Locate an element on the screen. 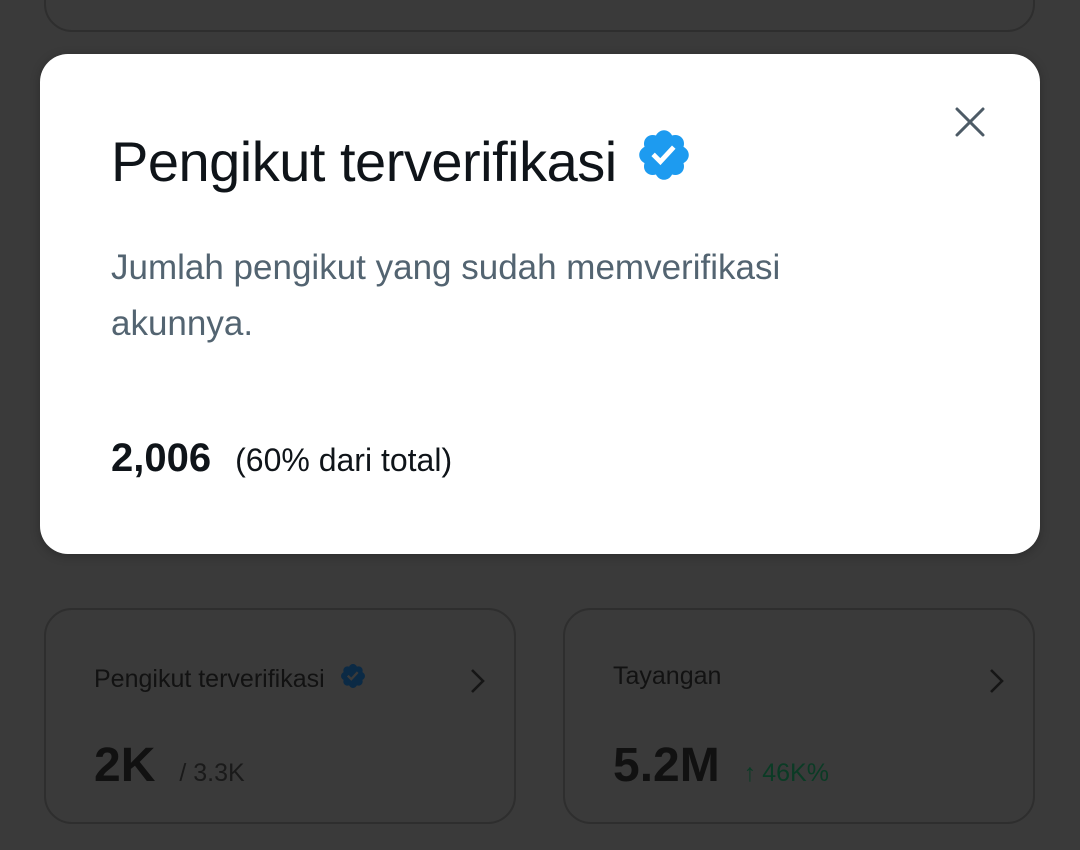  dialog-title-row: Pengikut terverifikasi is located at coordinates (402, 161).